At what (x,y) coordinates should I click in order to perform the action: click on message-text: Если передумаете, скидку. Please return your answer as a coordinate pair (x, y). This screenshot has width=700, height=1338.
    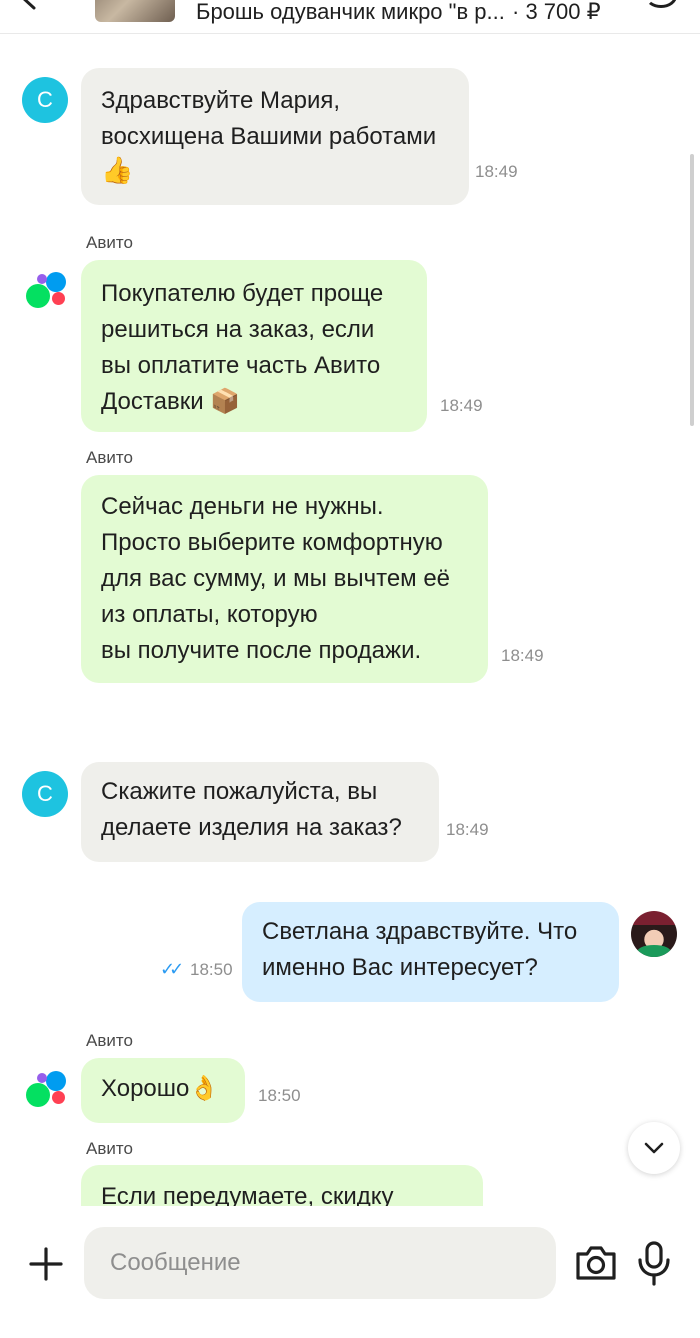
    Looking at the image, I should click on (247, 1194).